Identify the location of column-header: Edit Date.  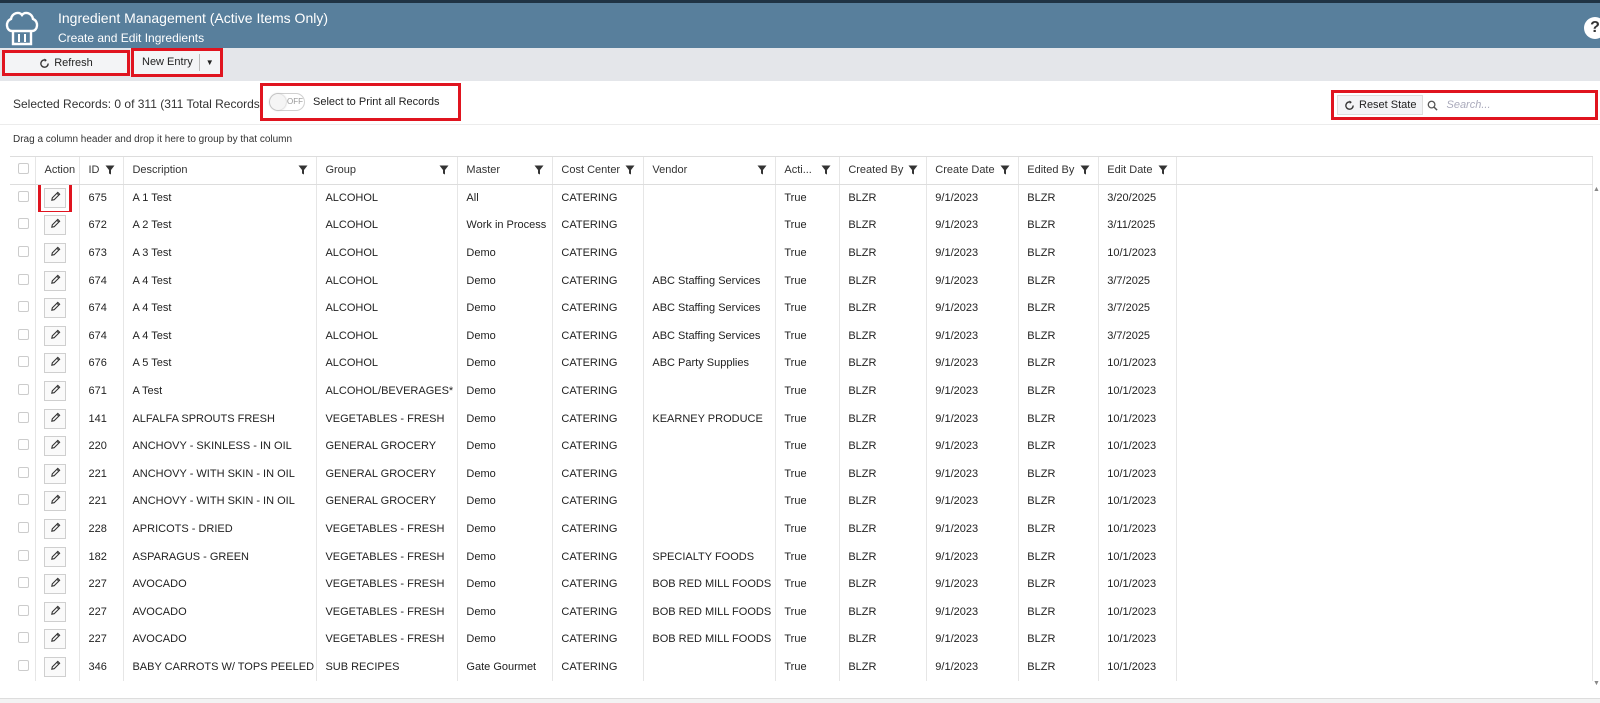
(1138, 171).